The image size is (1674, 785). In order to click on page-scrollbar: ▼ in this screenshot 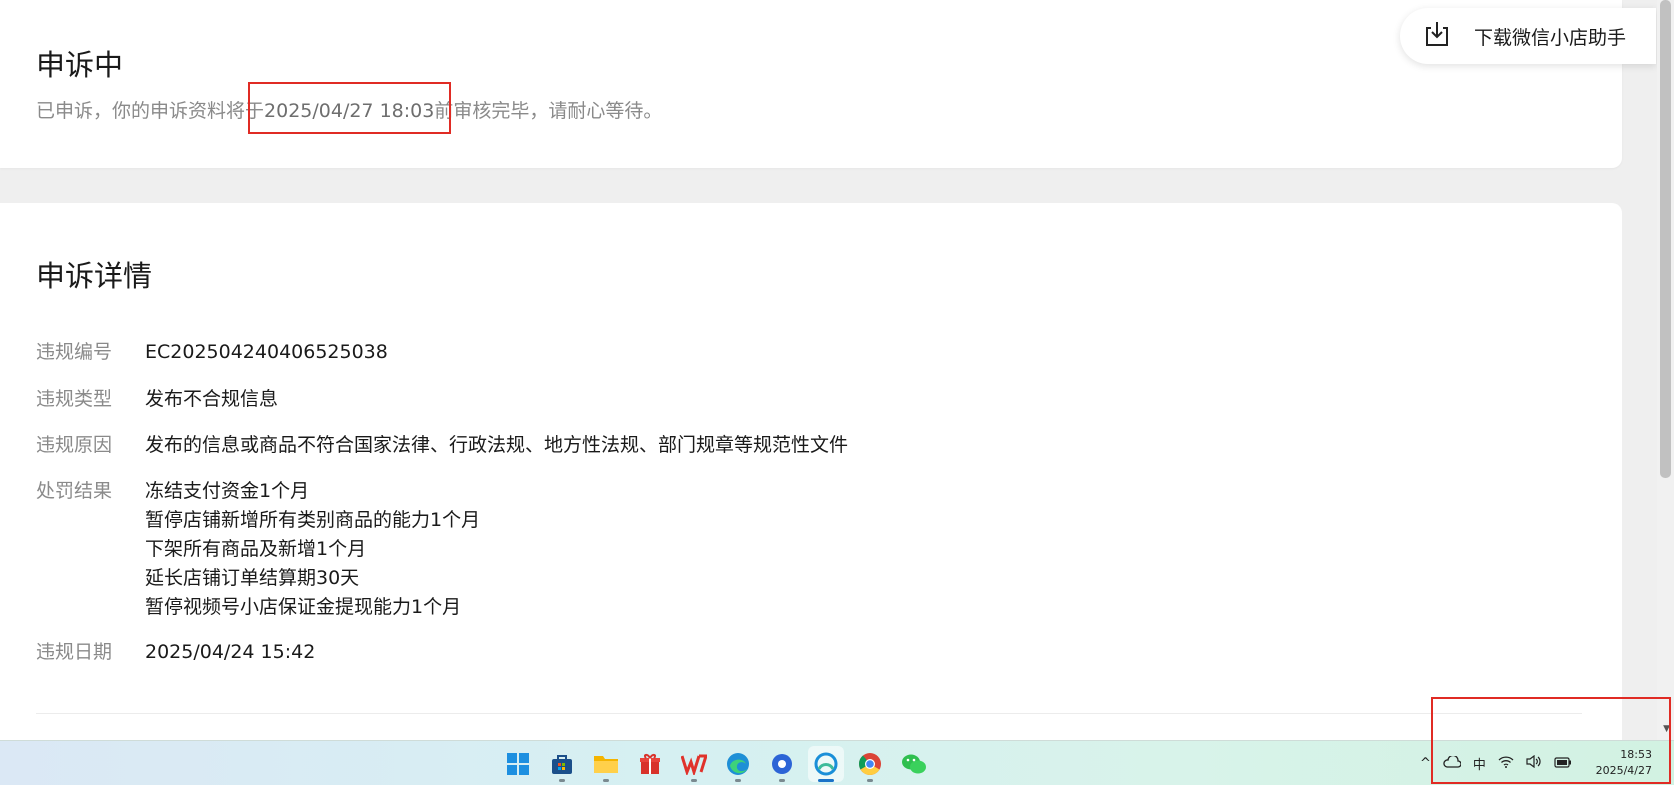, I will do `click(1665, 370)`.